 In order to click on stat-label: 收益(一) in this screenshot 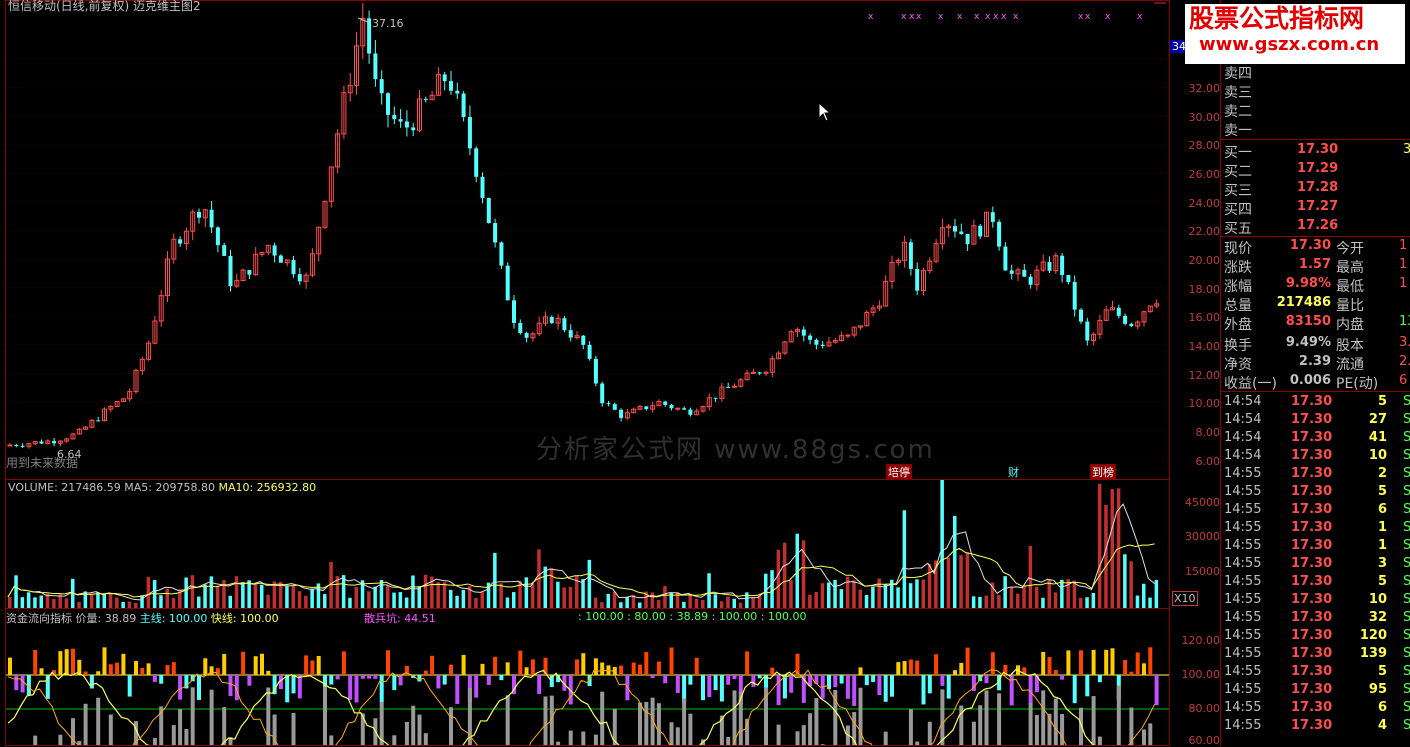, I will do `click(1250, 384)`.